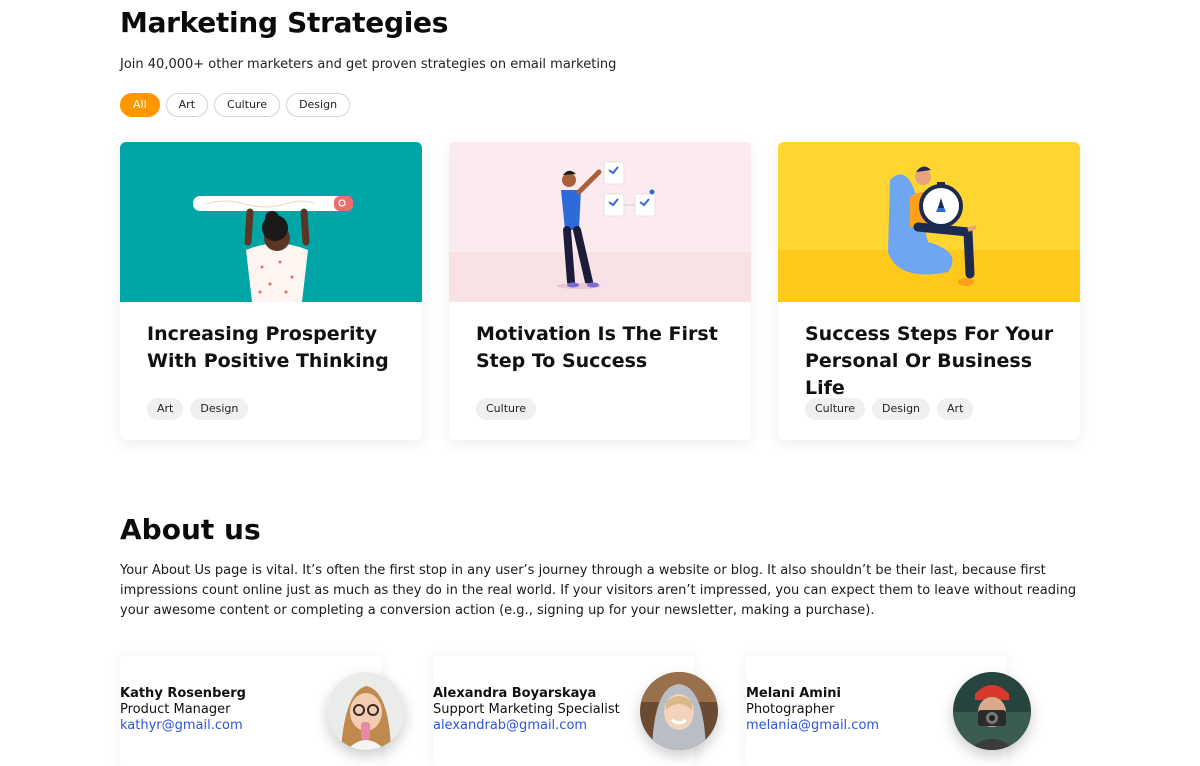  Describe the element at coordinates (181, 725) in the screenshot. I see `member-email-link: kathyr@gmail.com` at that location.